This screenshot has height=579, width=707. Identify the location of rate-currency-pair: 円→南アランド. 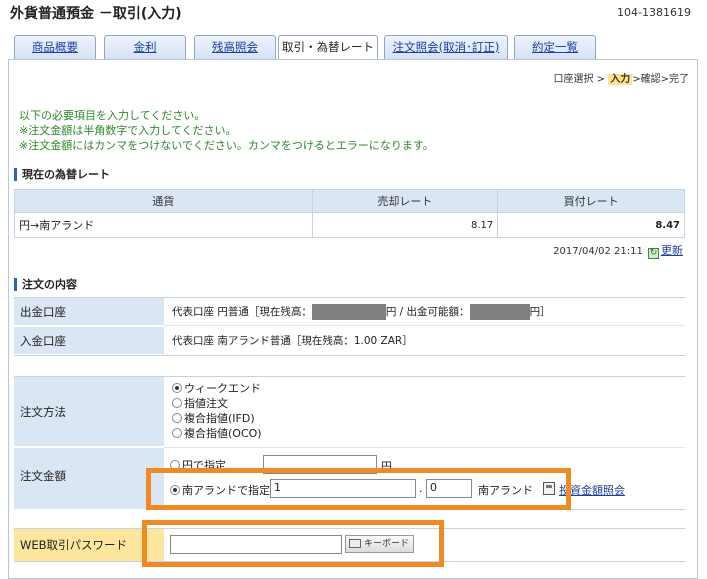
(163, 225).